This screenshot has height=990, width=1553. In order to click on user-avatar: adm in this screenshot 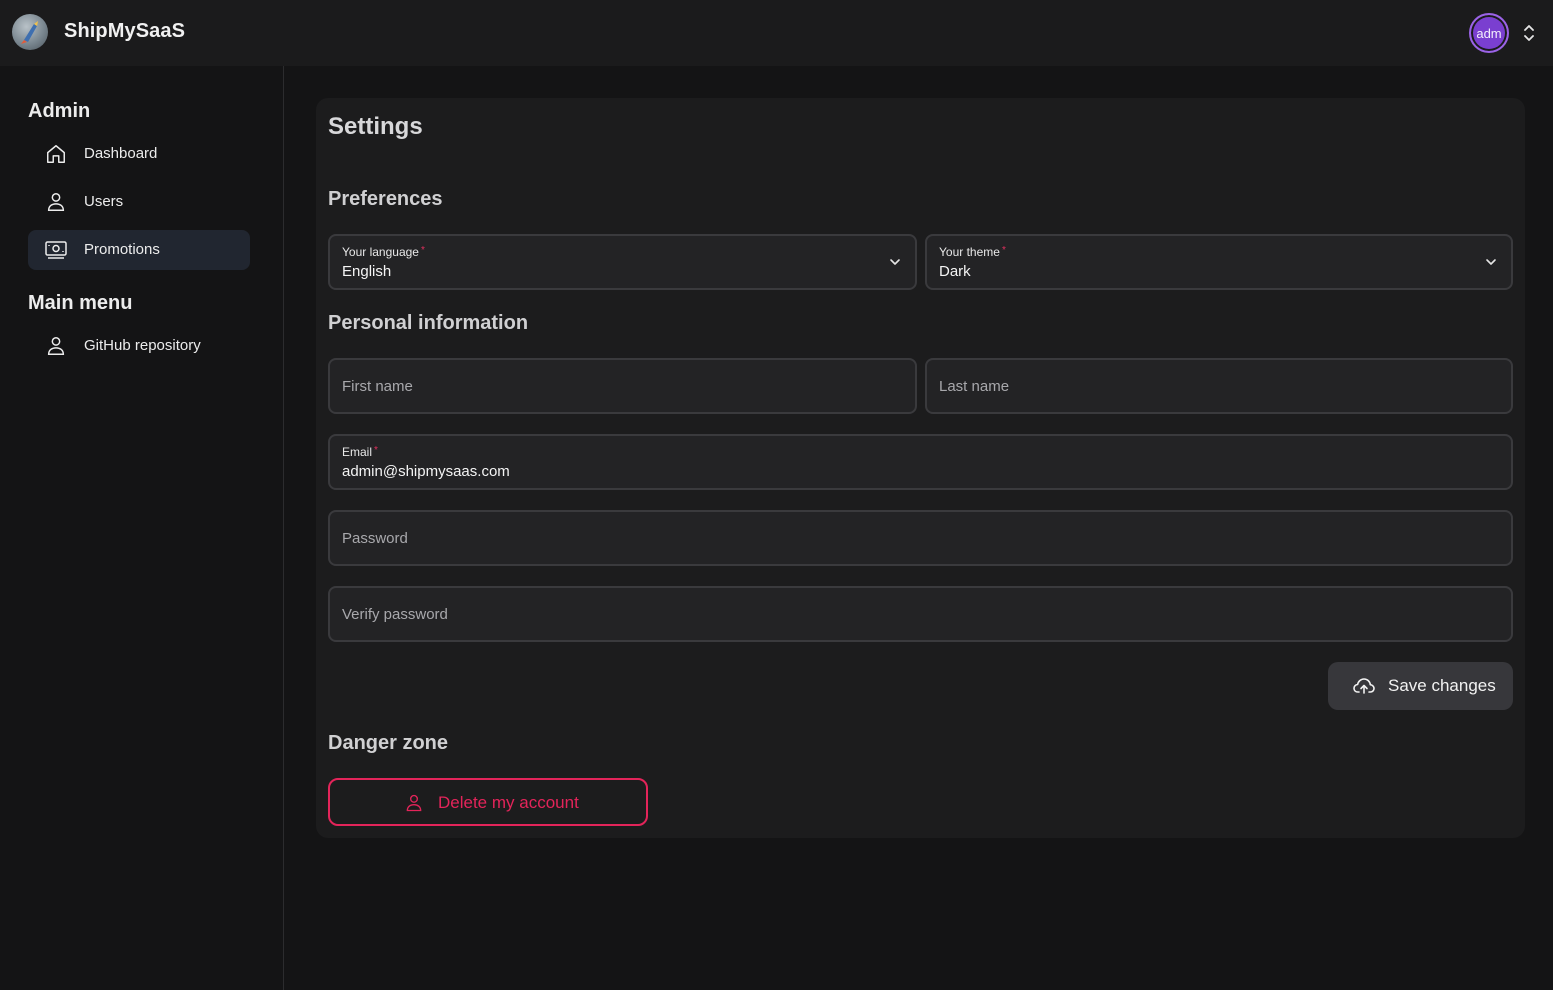, I will do `click(1489, 33)`.